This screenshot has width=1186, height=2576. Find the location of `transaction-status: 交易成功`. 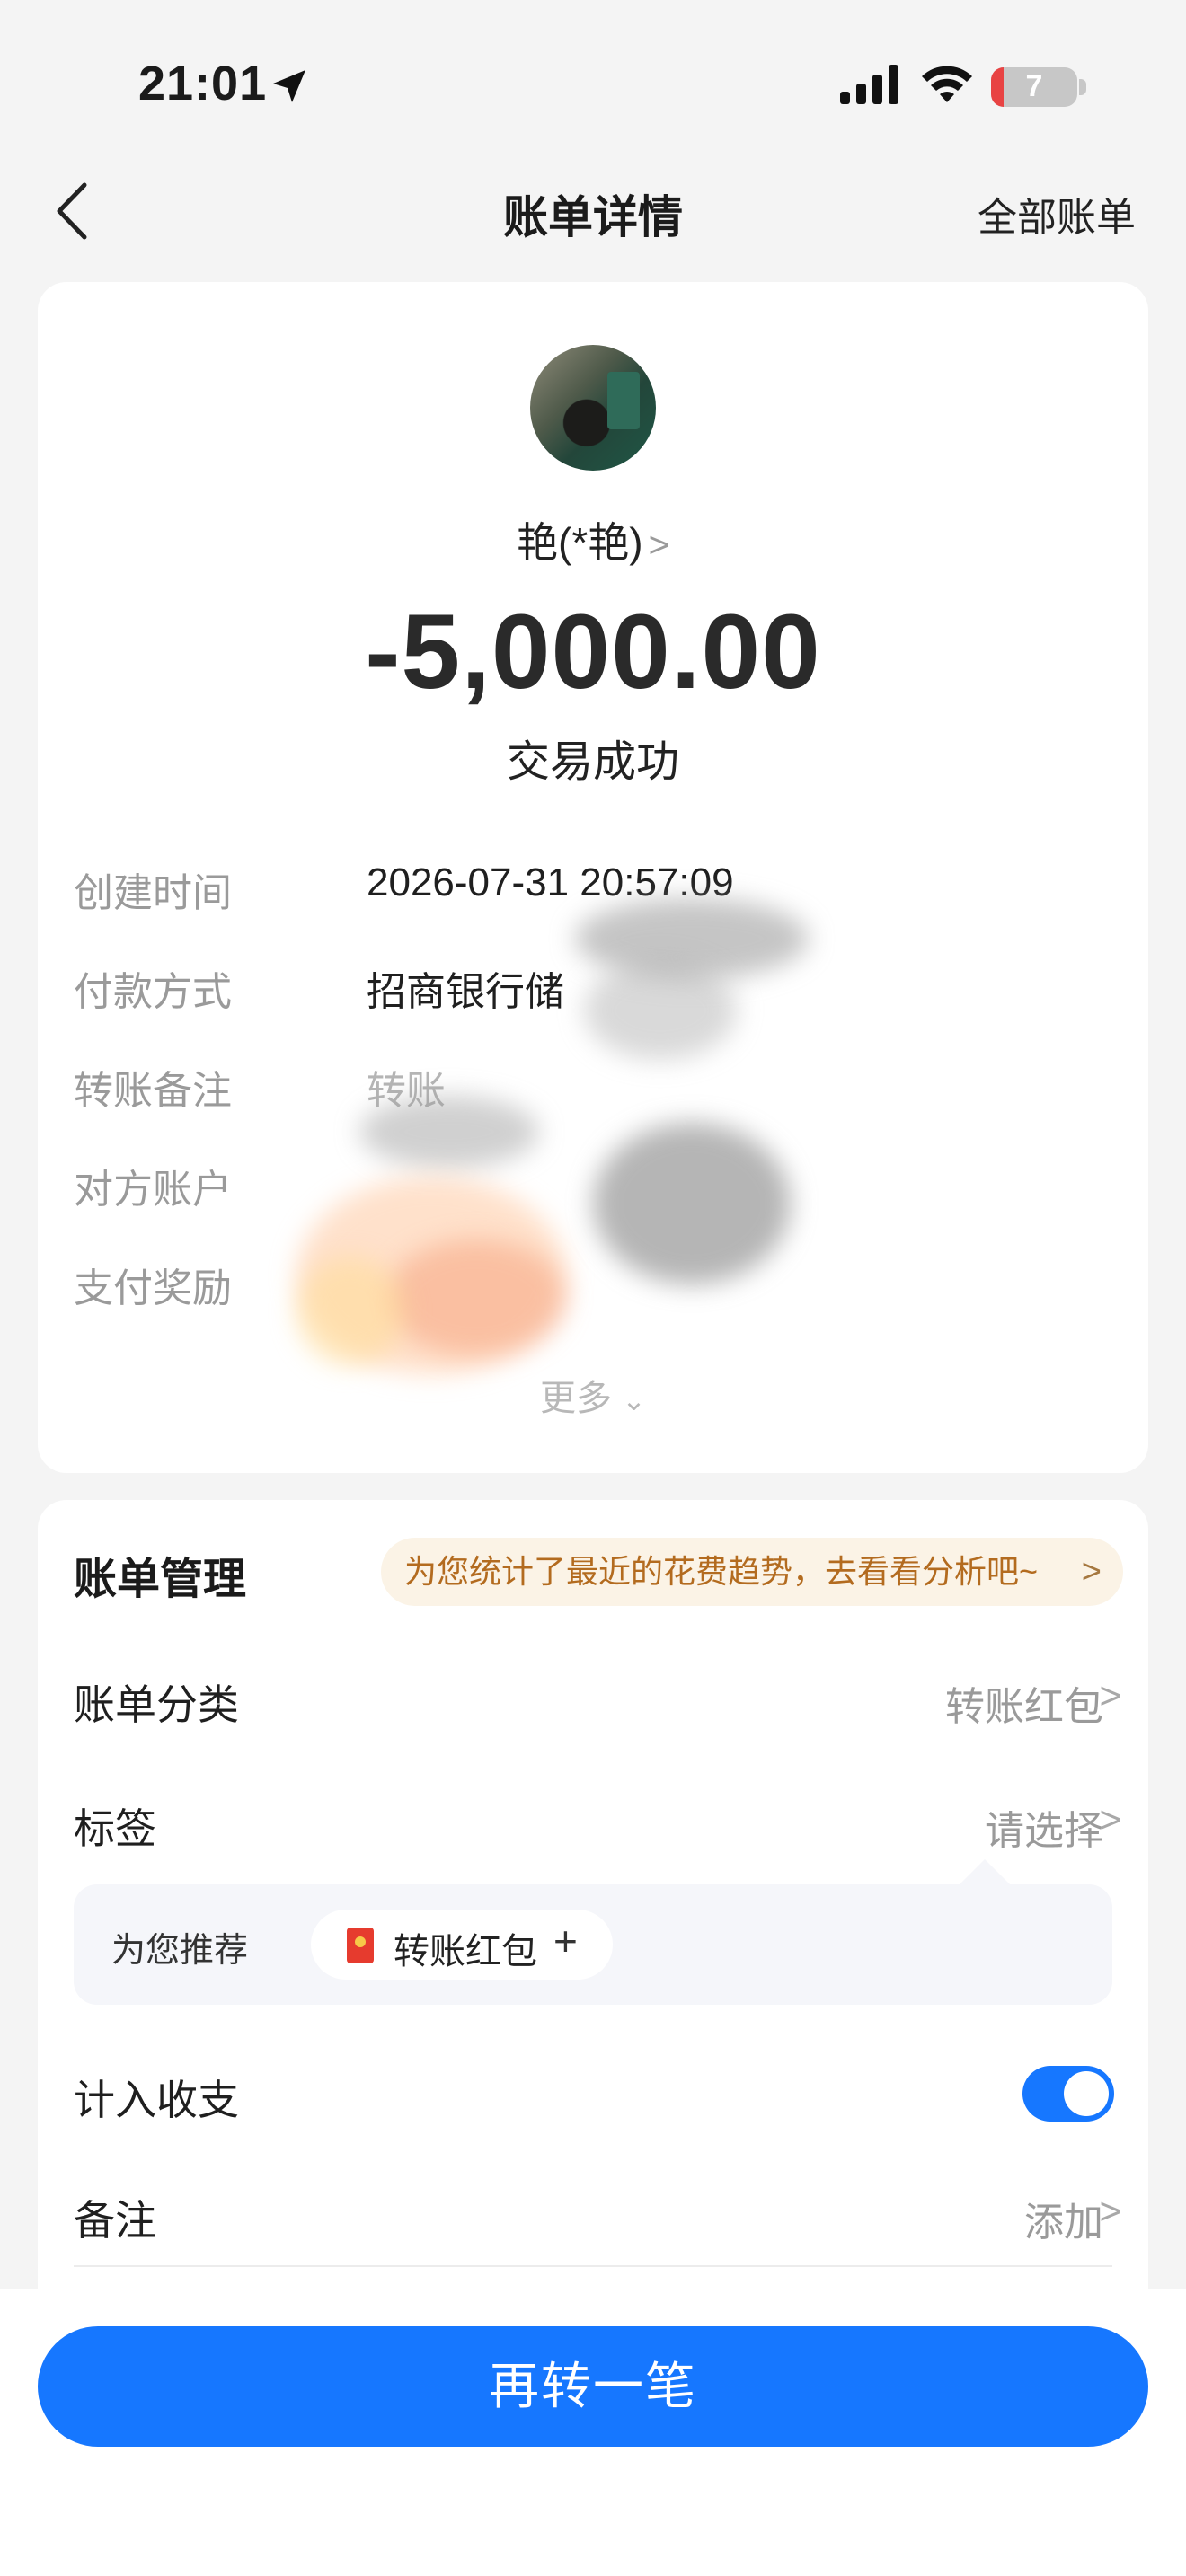

transaction-status: 交易成功 is located at coordinates (592, 762).